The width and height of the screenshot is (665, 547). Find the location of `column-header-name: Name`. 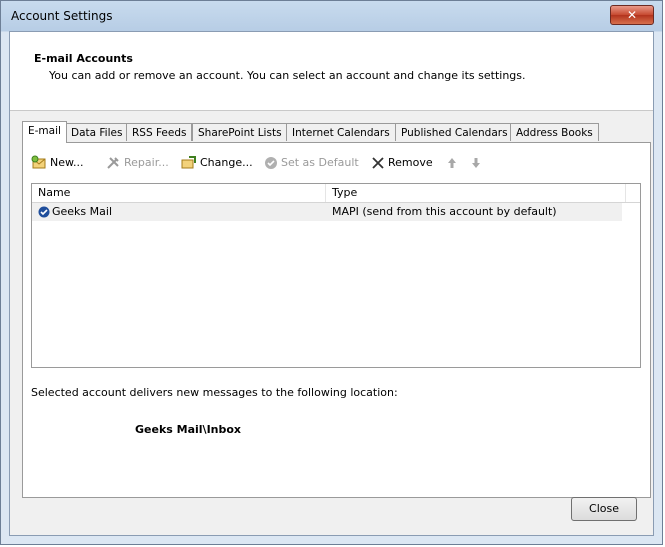

column-header-name: Name is located at coordinates (179, 193).